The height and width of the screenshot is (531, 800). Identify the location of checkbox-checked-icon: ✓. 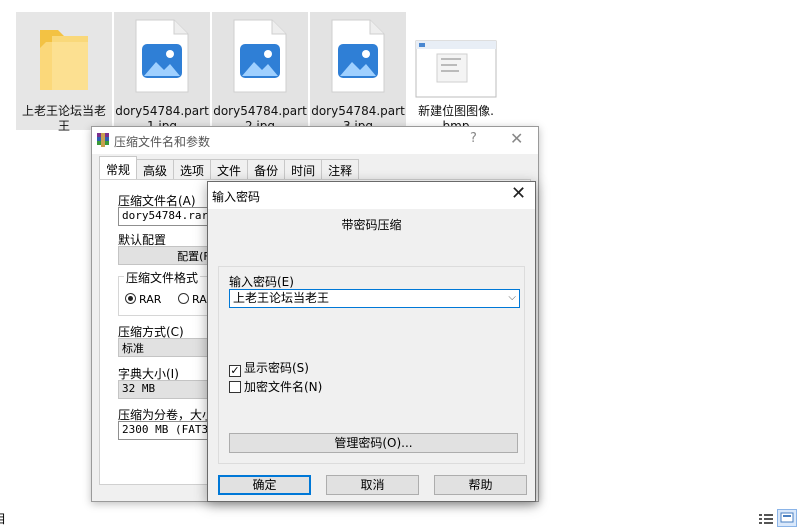
(235, 370).